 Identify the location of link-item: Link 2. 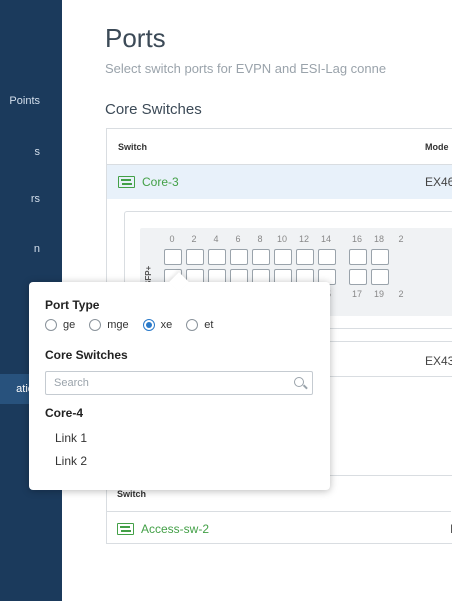
(71, 461).